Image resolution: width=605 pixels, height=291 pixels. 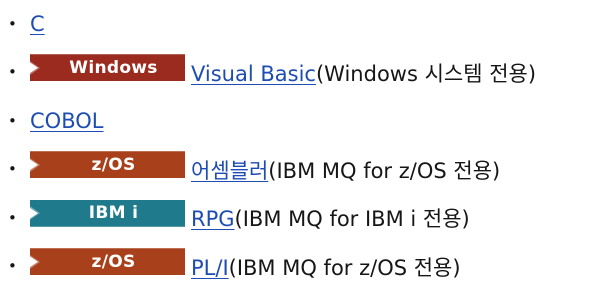 I want to click on item-text: 어셈블러 (IBM MQ for z/OS 전용), so click(x=345, y=170).